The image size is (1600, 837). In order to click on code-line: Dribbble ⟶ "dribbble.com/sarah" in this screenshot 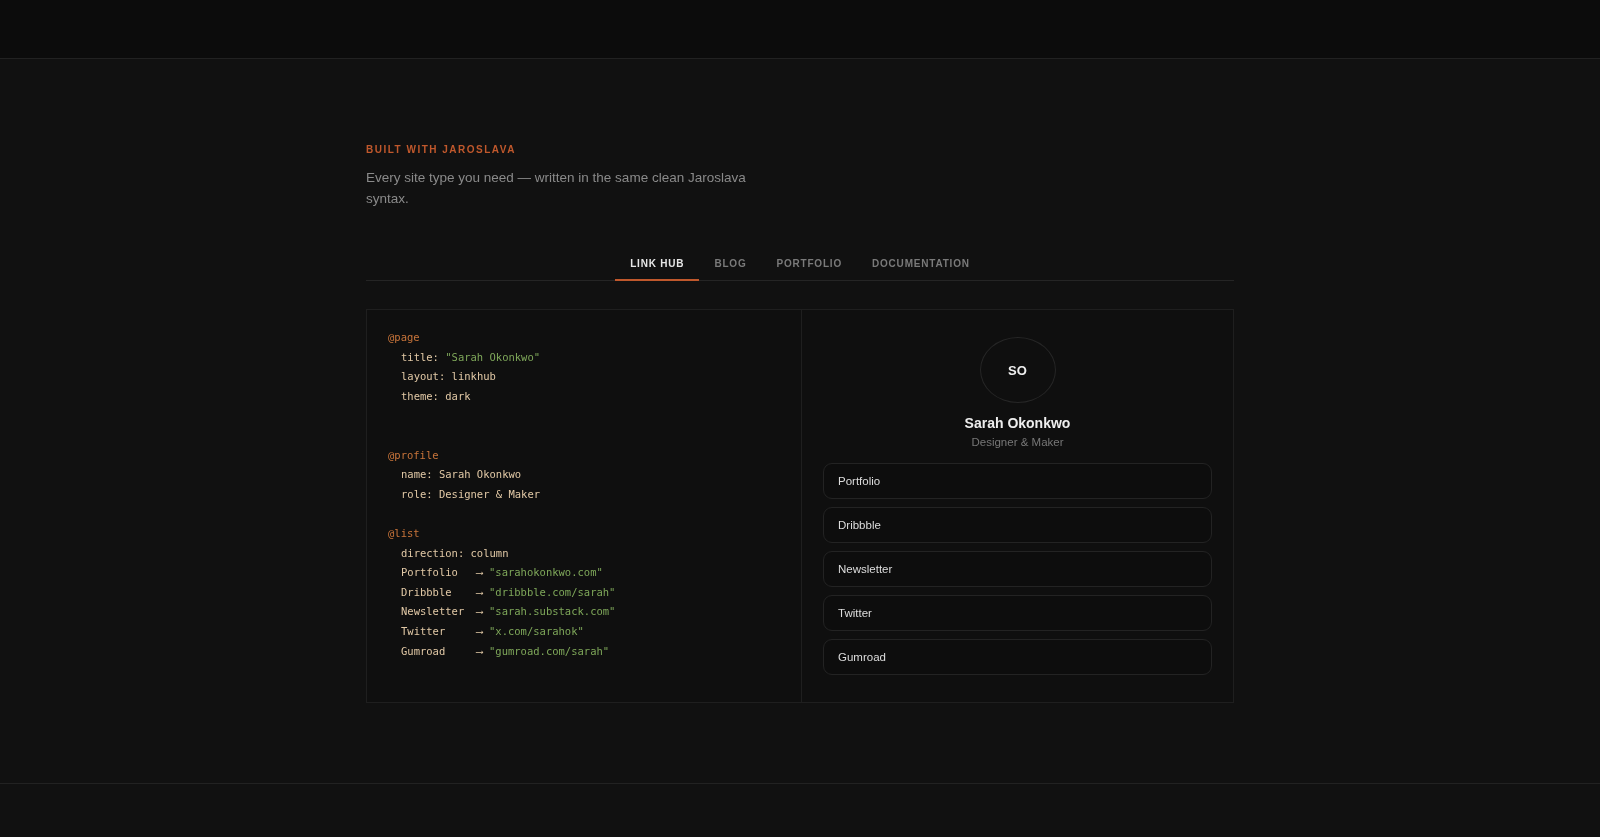, I will do `click(508, 592)`.